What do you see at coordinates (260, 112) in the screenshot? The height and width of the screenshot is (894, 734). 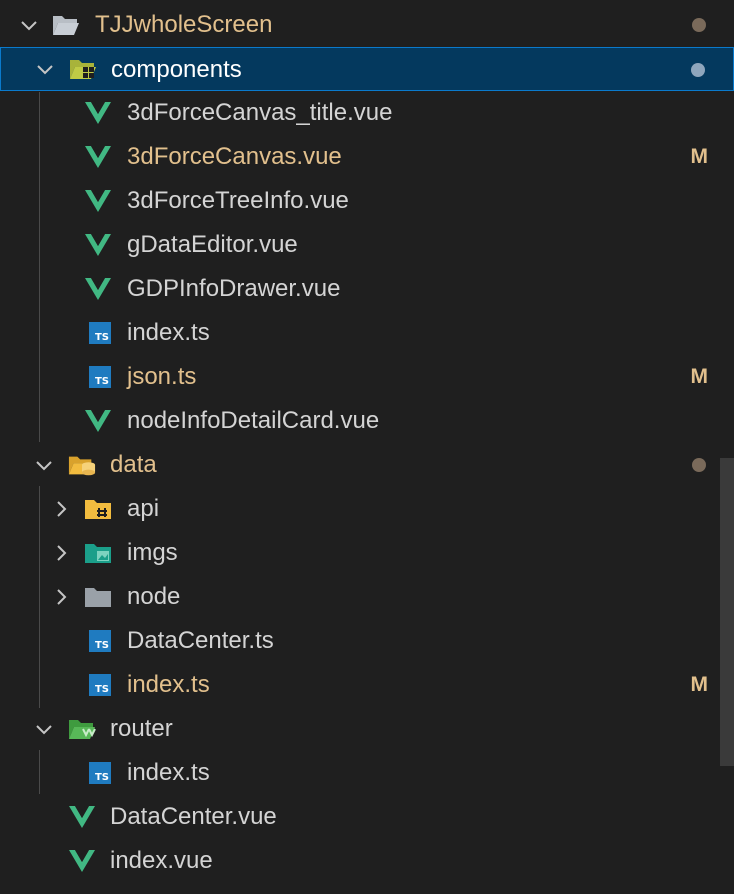 I see `file-label: 3dForceCanvas_title.vue` at bounding box center [260, 112].